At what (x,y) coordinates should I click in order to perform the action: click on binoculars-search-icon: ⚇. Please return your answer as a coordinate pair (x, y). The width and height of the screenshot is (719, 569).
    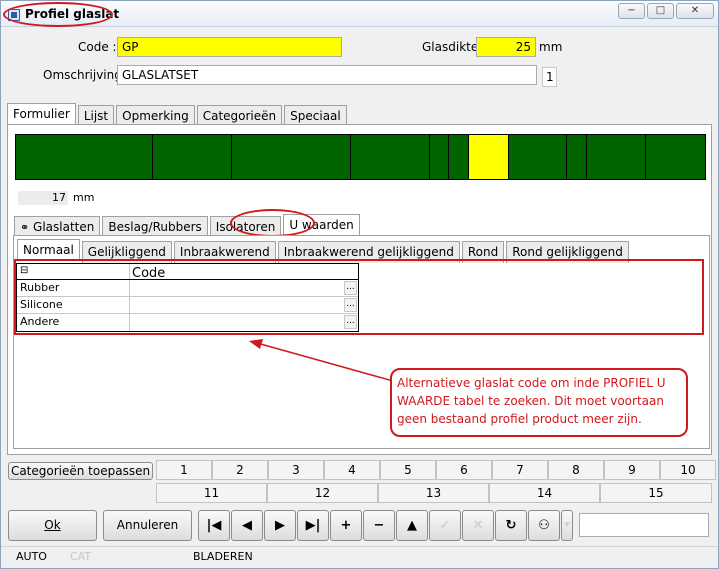
    Looking at the image, I should click on (544, 525).